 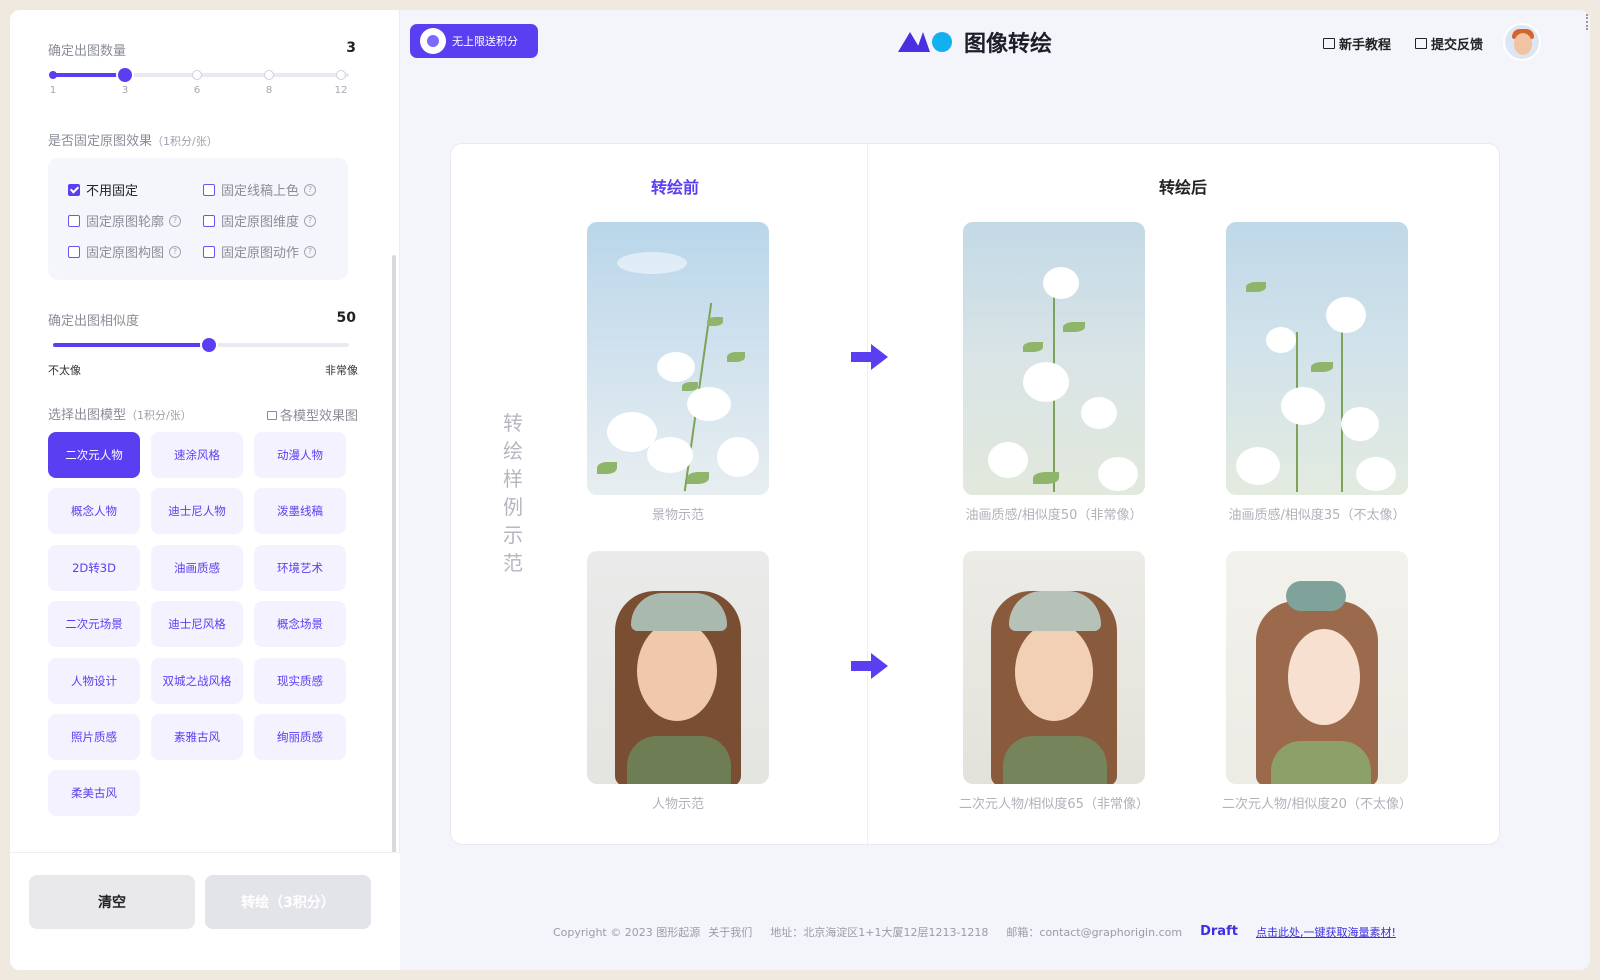 I want to click on column-divider, so click(x=867, y=495).